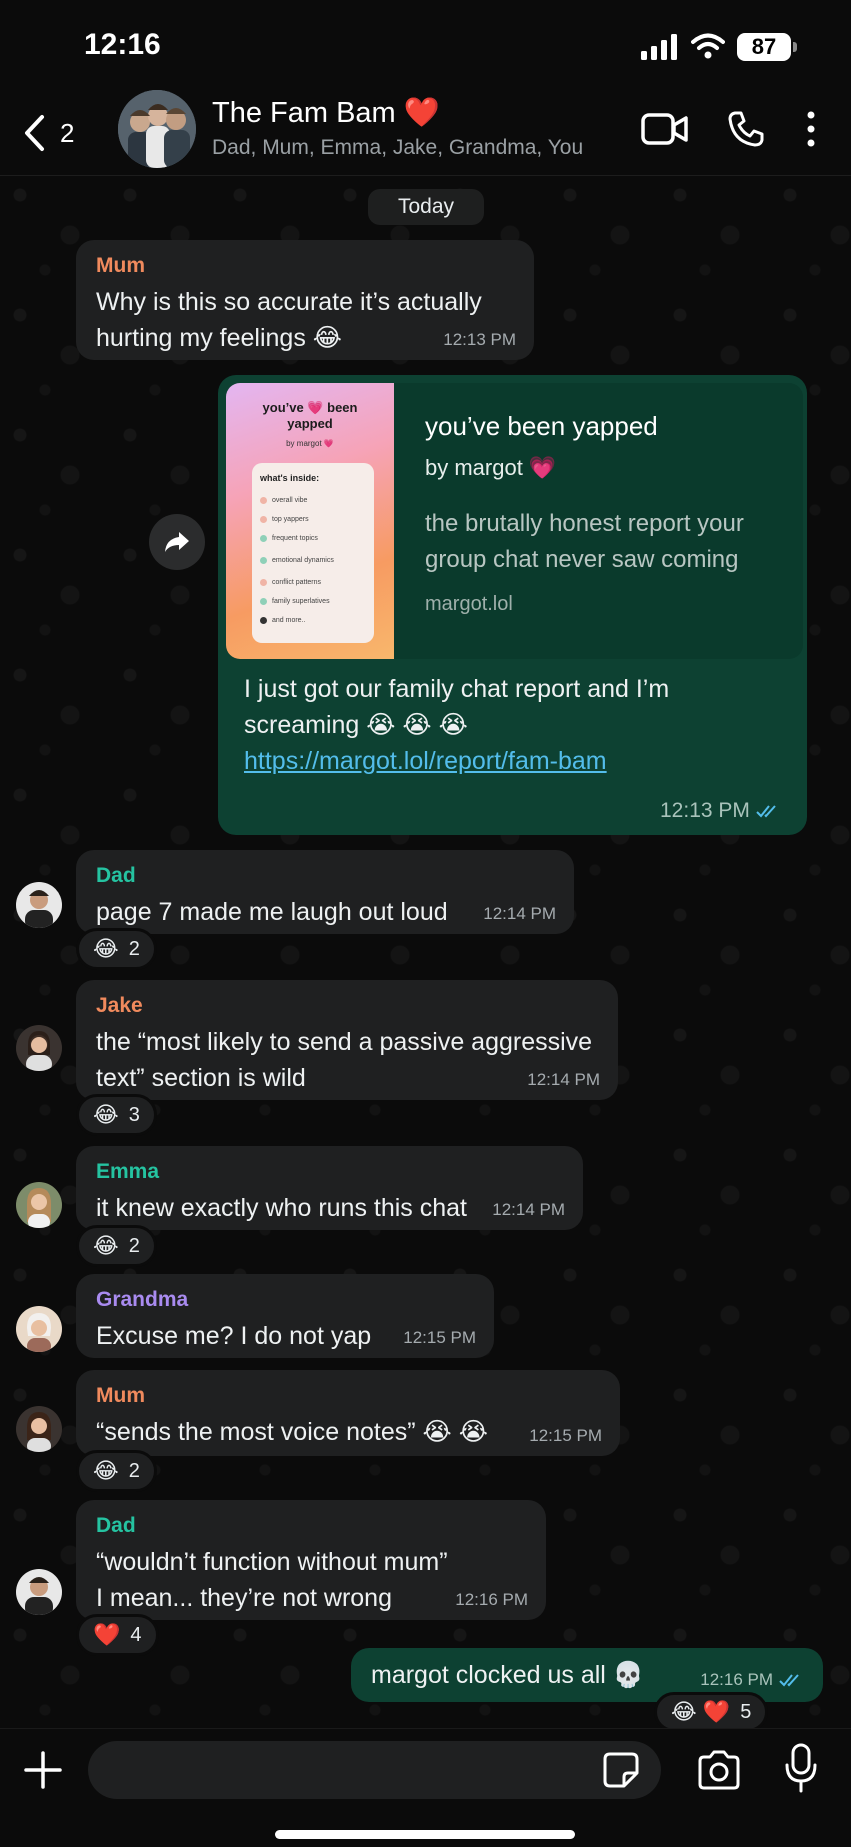 The width and height of the screenshot is (851, 1847). Describe the element at coordinates (811, 129) in the screenshot. I see `more-options-icon` at that location.